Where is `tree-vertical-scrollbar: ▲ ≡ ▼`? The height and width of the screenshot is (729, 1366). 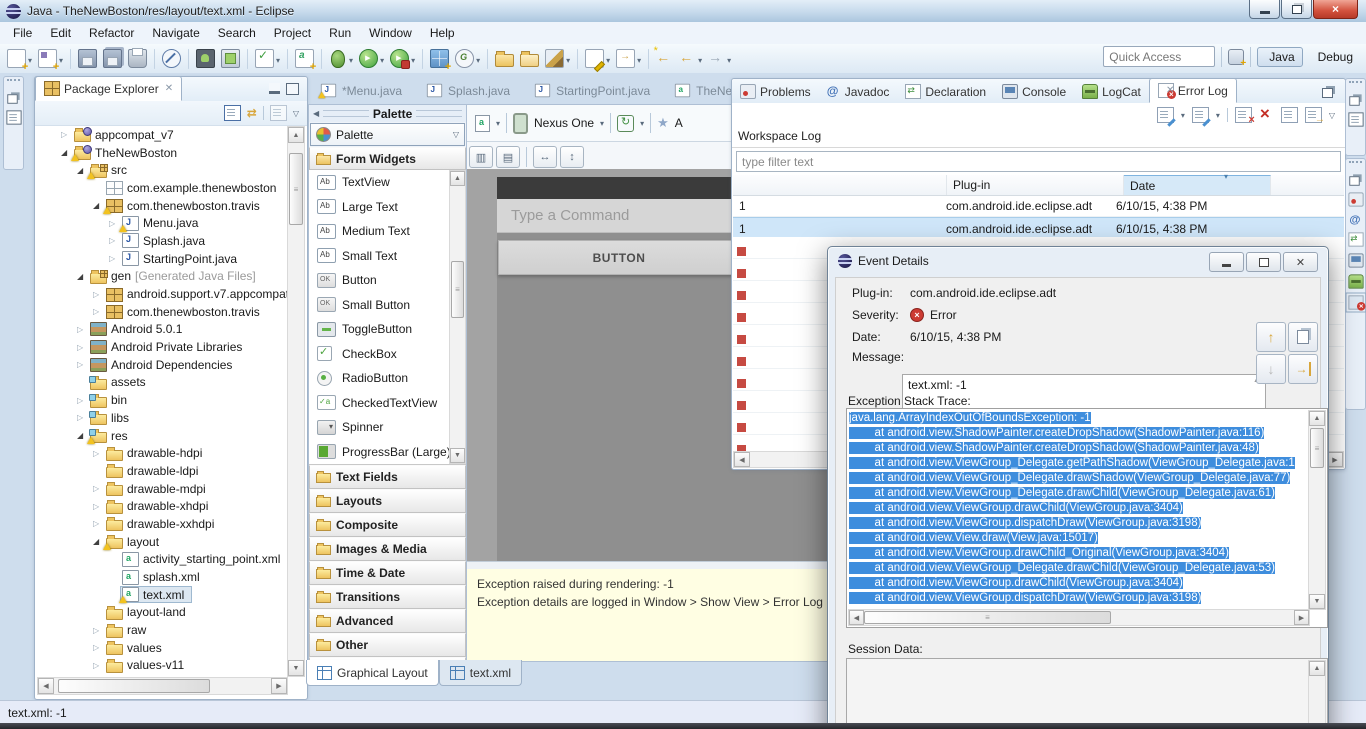
tree-vertical-scrollbar: ▲ ≡ ▼ is located at coordinates (296, 401).